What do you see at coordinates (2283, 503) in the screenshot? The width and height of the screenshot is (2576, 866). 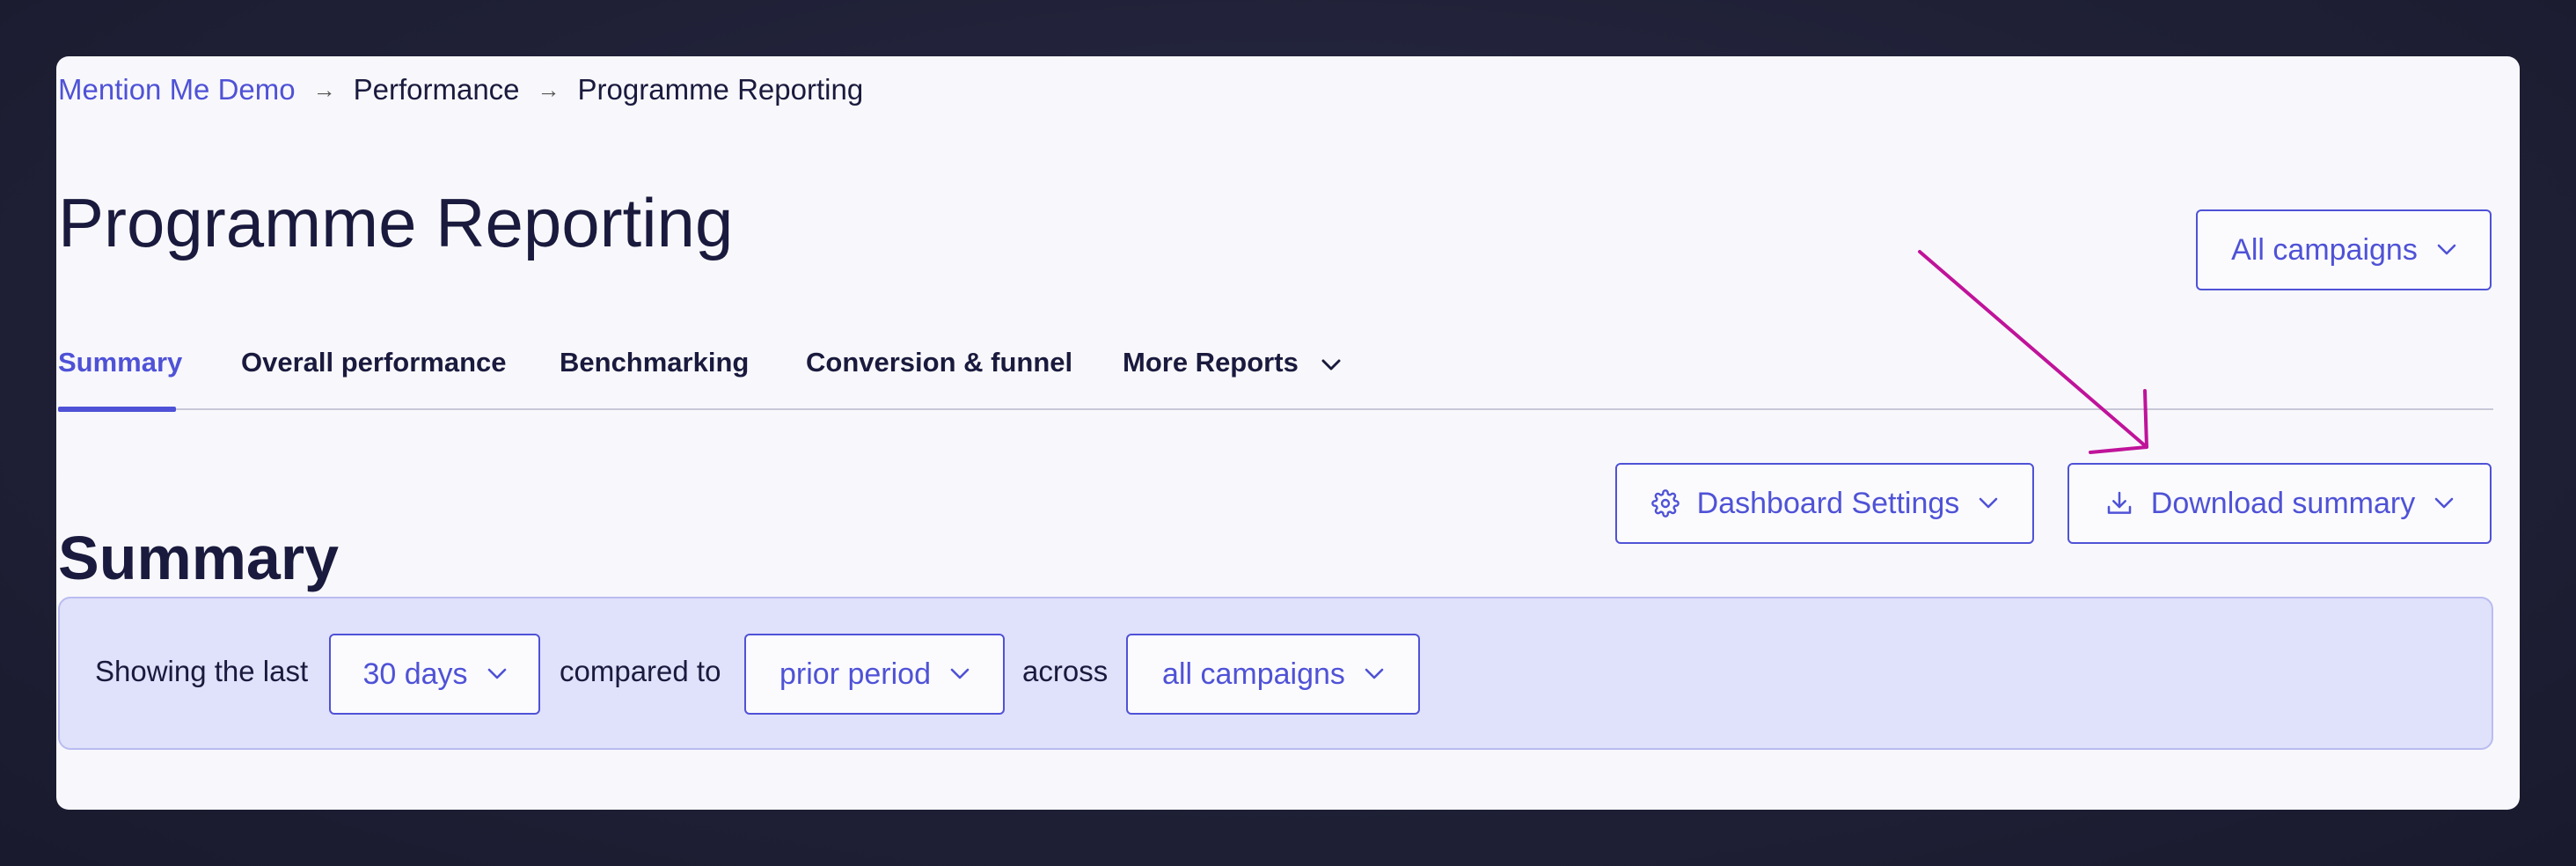 I see `download-summary-label: Download summary` at bounding box center [2283, 503].